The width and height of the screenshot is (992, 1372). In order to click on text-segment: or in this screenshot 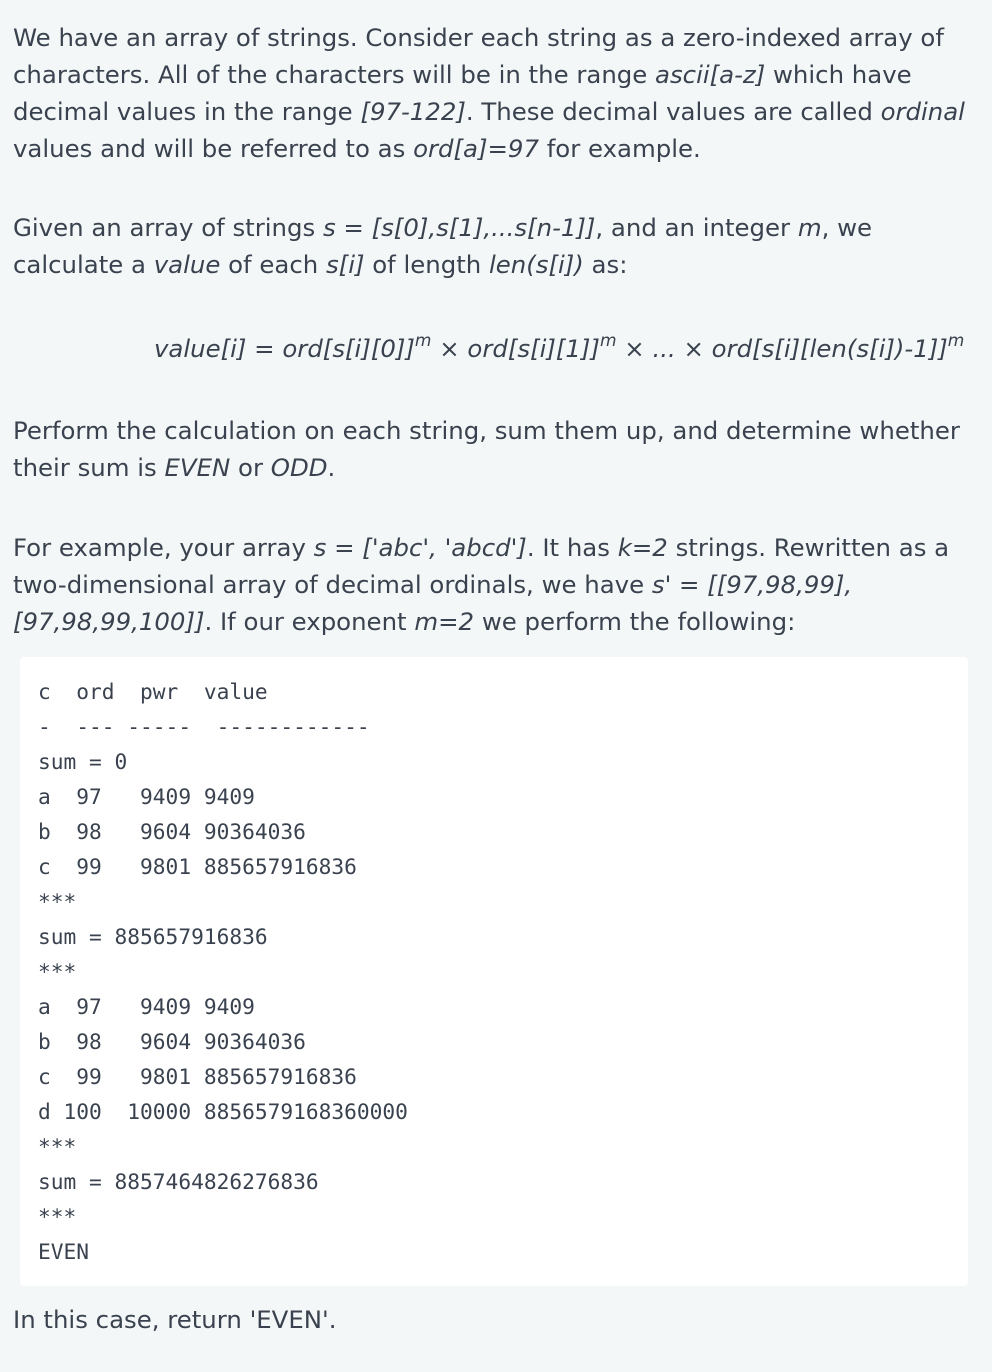, I will do `click(250, 467)`.